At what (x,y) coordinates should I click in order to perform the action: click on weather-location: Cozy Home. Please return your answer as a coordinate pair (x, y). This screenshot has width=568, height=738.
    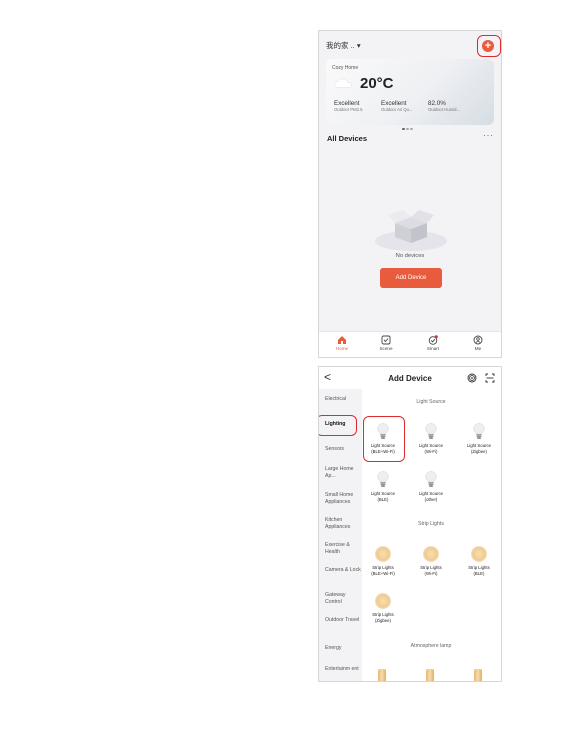
    Looking at the image, I should click on (345, 68).